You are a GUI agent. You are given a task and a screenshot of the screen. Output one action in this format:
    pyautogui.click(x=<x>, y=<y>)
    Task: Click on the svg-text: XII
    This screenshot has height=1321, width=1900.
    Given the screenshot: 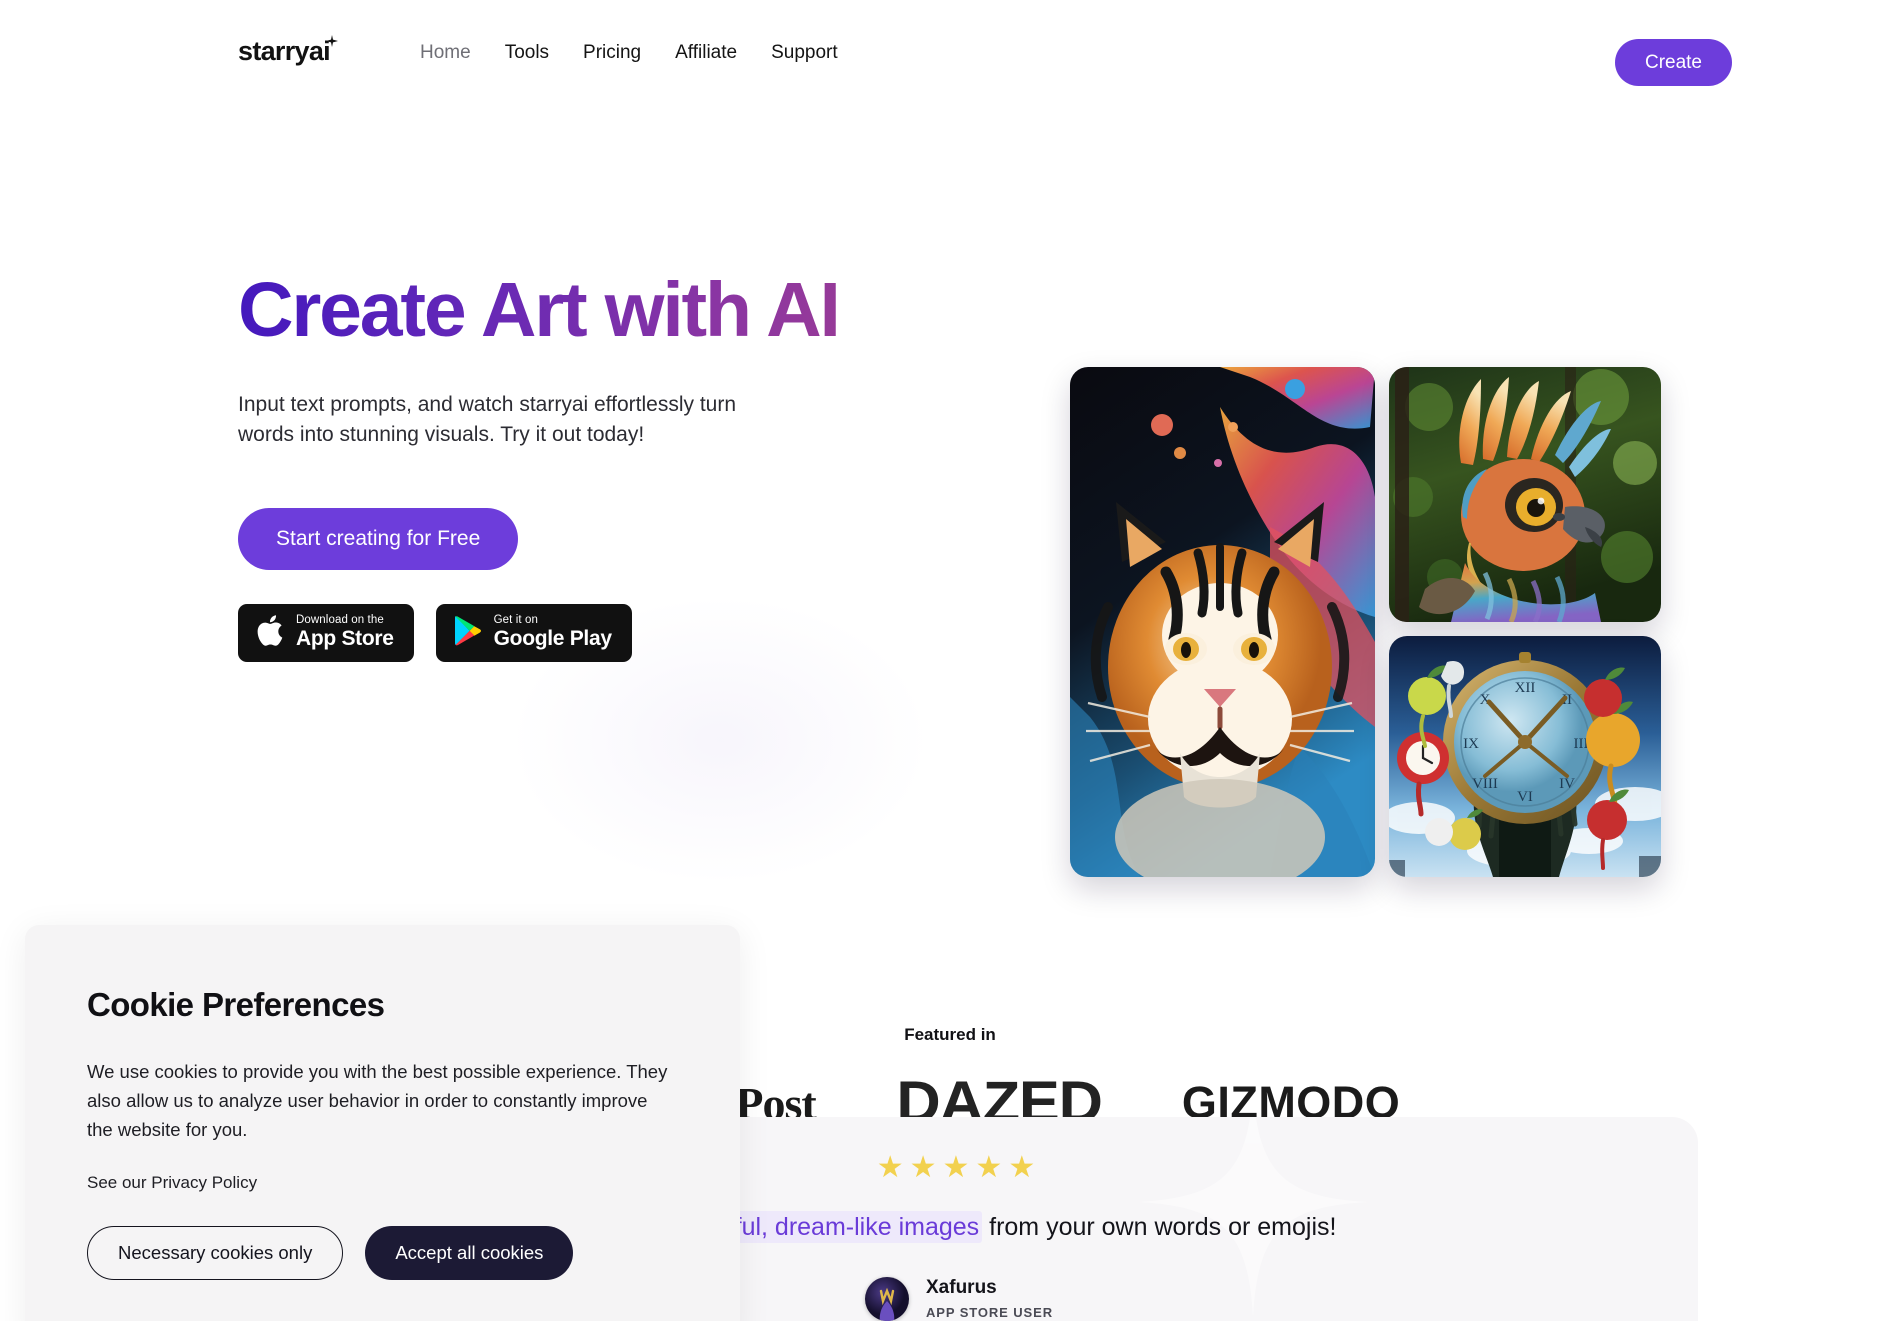 What is the action you would take?
    pyautogui.click(x=1525, y=688)
    